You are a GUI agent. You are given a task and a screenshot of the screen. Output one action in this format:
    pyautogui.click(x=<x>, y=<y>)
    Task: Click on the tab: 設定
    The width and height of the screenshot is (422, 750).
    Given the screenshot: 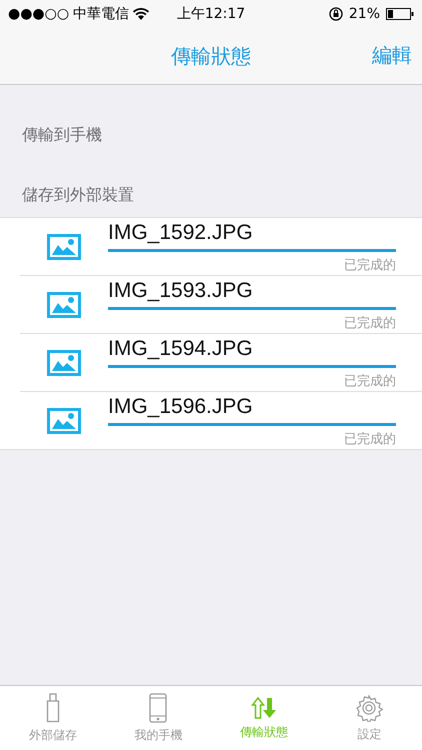 What is the action you would take?
    pyautogui.click(x=369, y=718)
    